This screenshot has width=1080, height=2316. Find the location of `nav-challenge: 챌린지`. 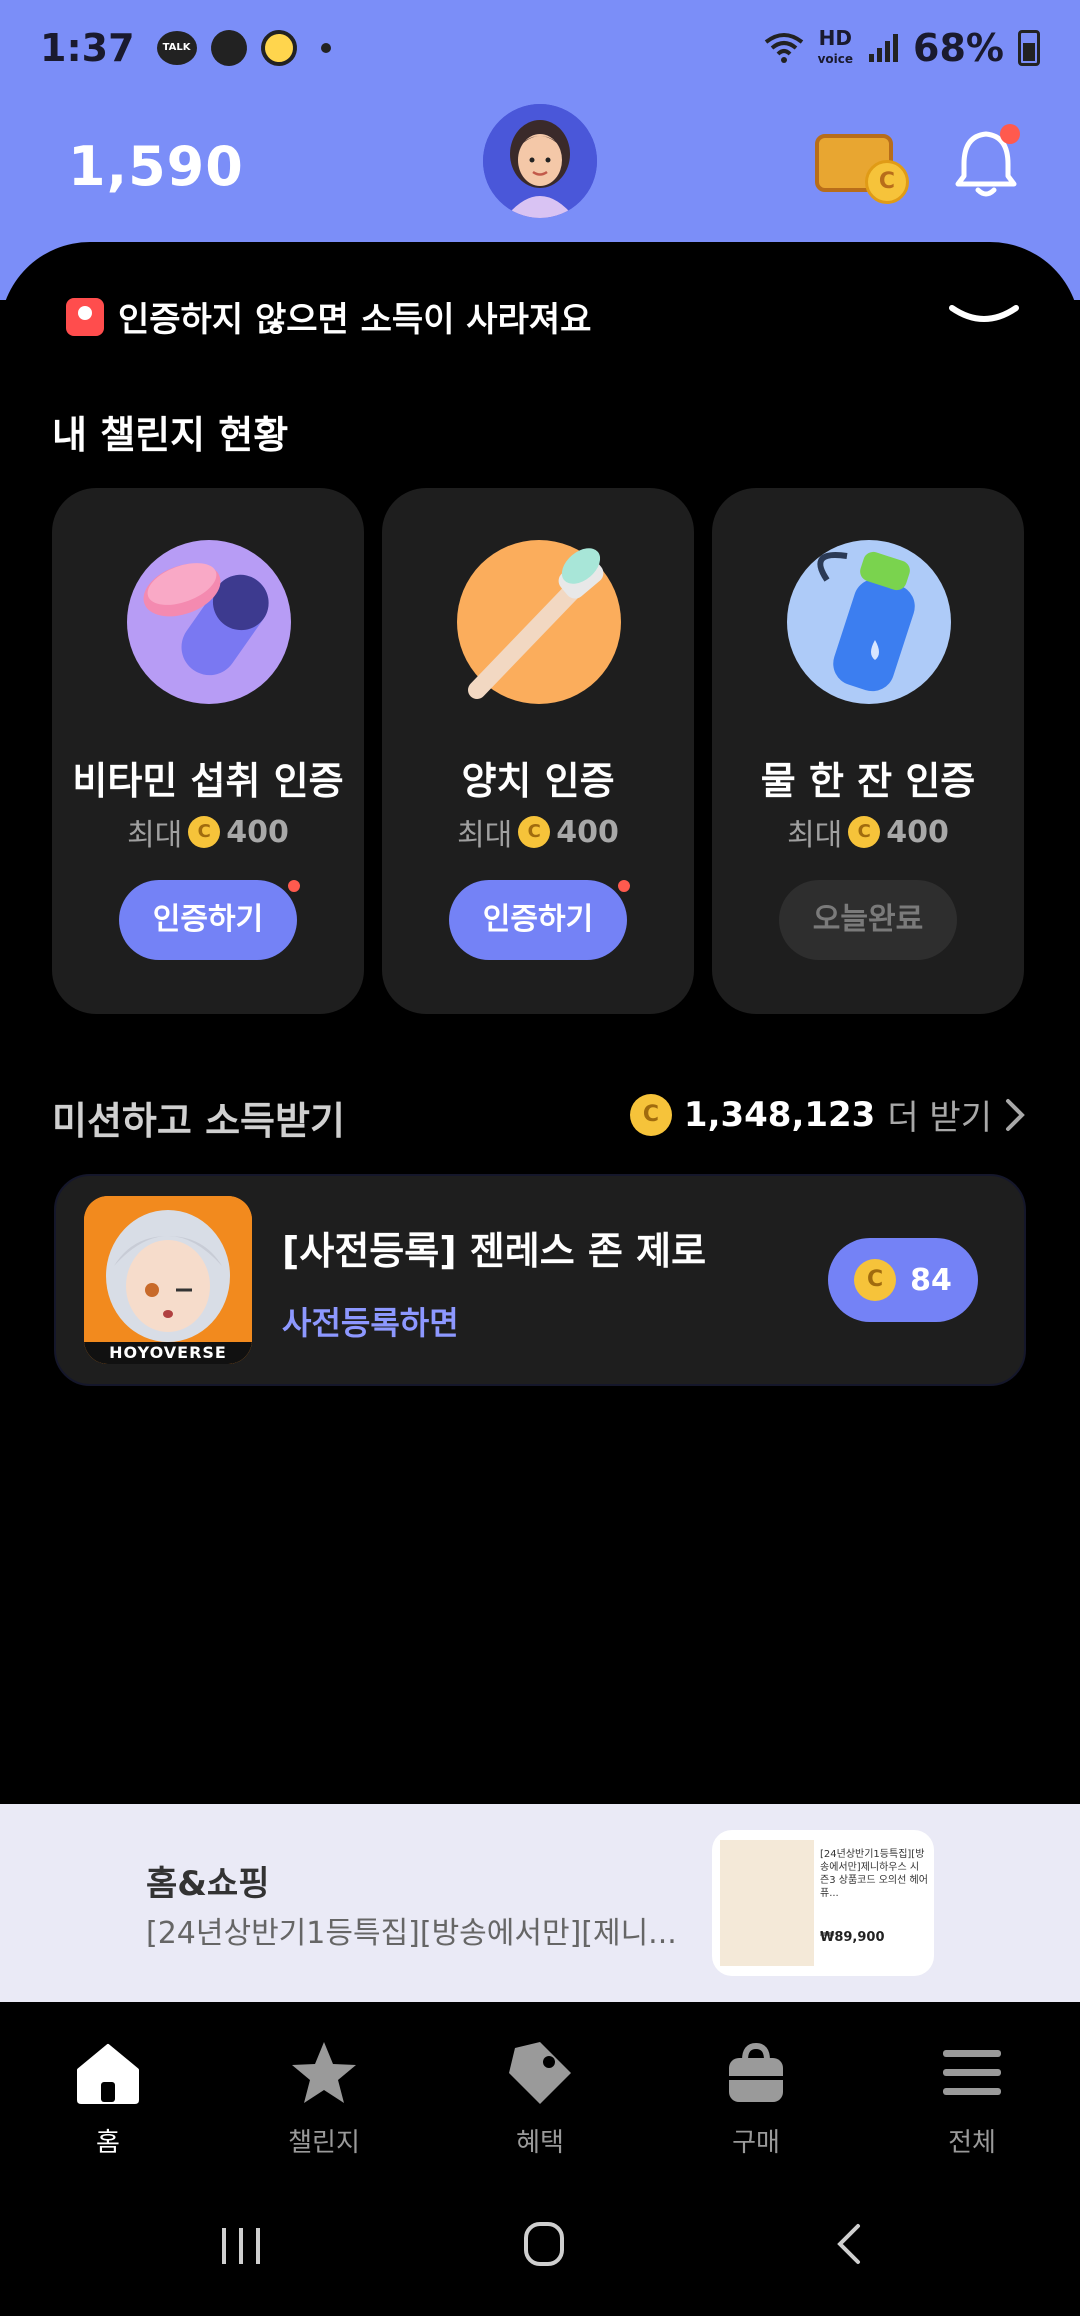

nav-challenge: 챌린지 is located at coordinates (324, 2090).